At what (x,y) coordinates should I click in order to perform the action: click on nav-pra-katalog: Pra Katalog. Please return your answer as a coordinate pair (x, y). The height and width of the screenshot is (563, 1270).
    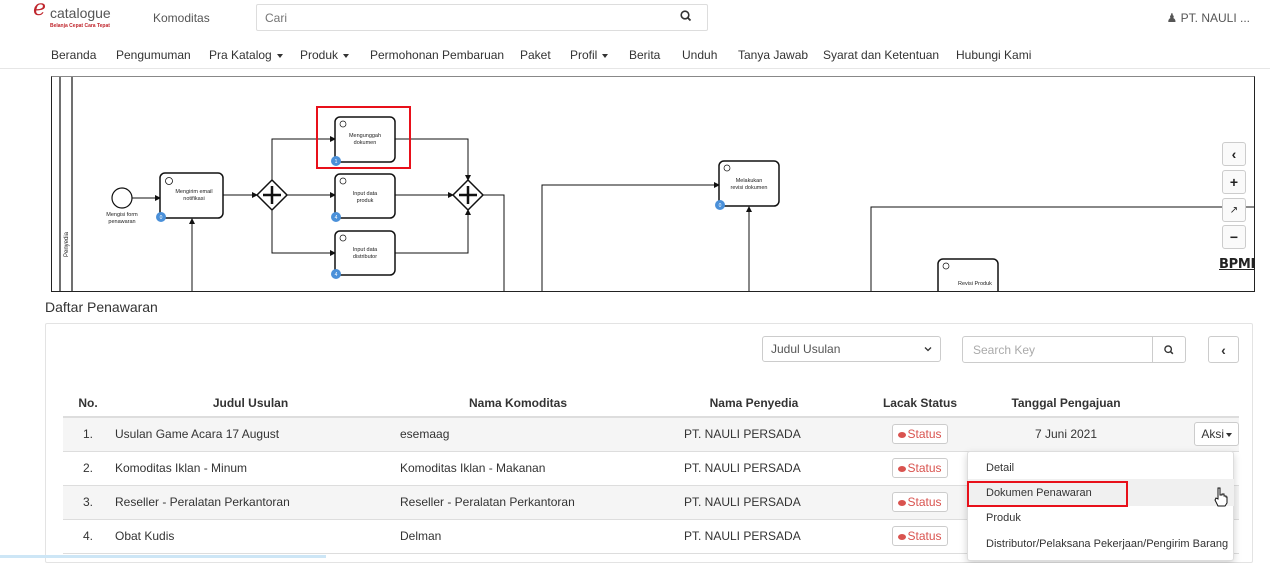
    Looking at the image, I should click on (246, 55).